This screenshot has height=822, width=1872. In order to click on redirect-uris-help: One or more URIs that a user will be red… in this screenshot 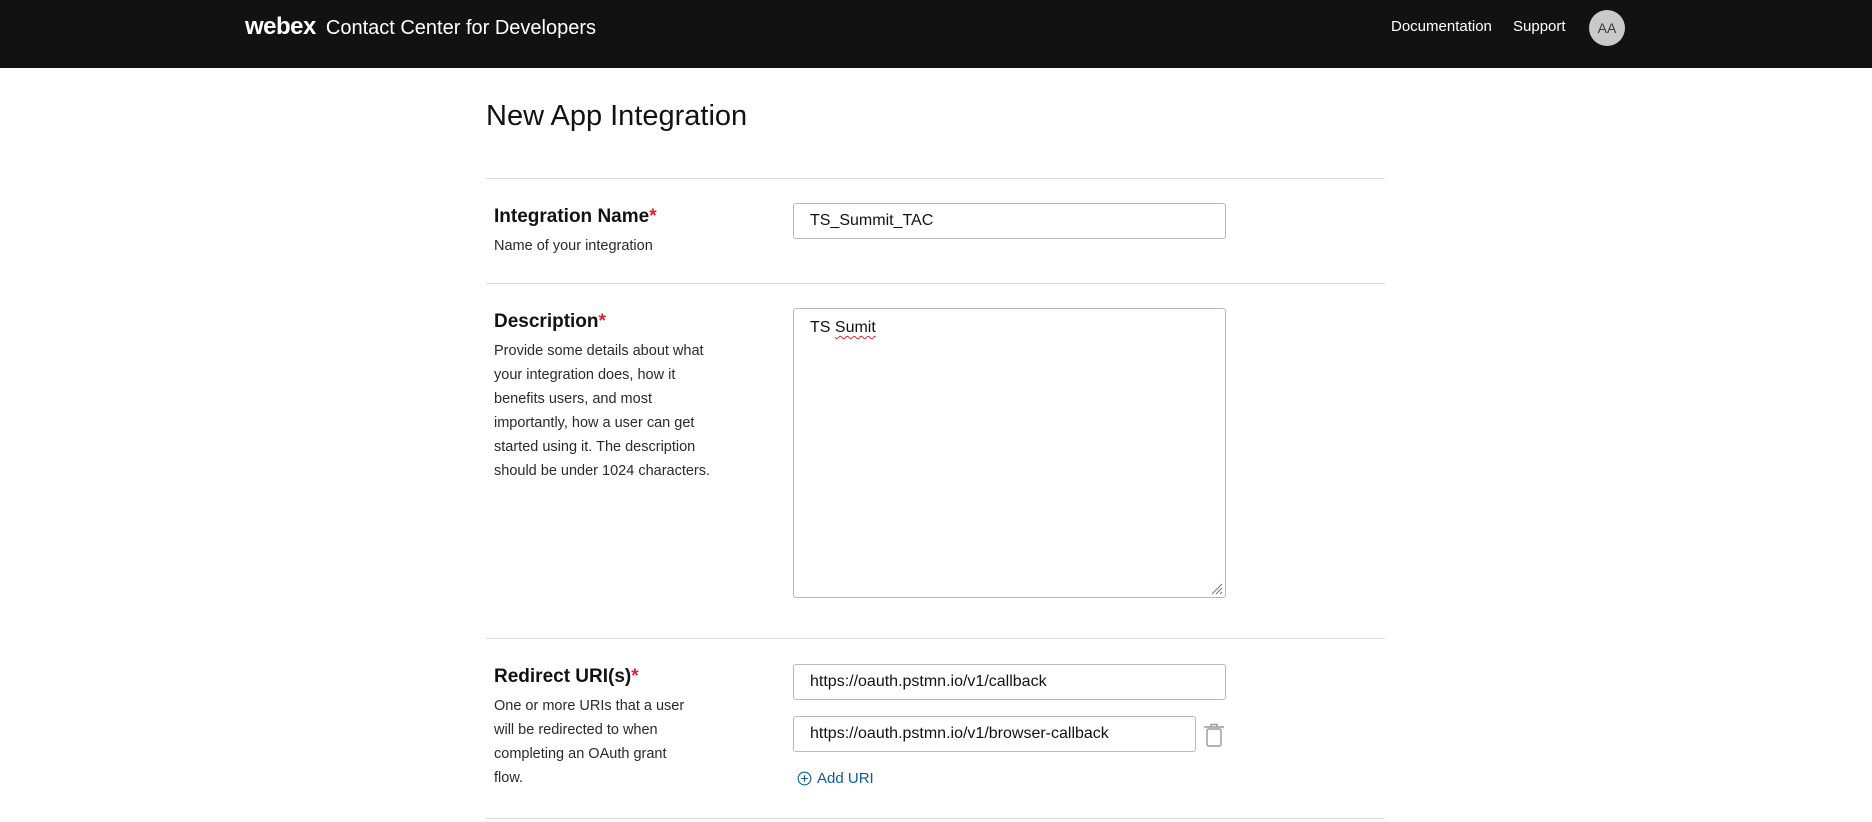, I will do `click(589, 742)`.